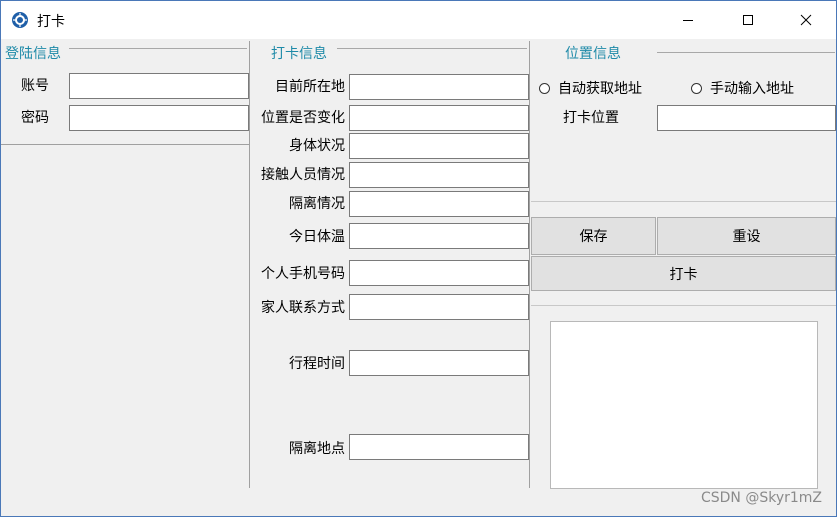  I want to click on maximize-button, so click(748, 20).